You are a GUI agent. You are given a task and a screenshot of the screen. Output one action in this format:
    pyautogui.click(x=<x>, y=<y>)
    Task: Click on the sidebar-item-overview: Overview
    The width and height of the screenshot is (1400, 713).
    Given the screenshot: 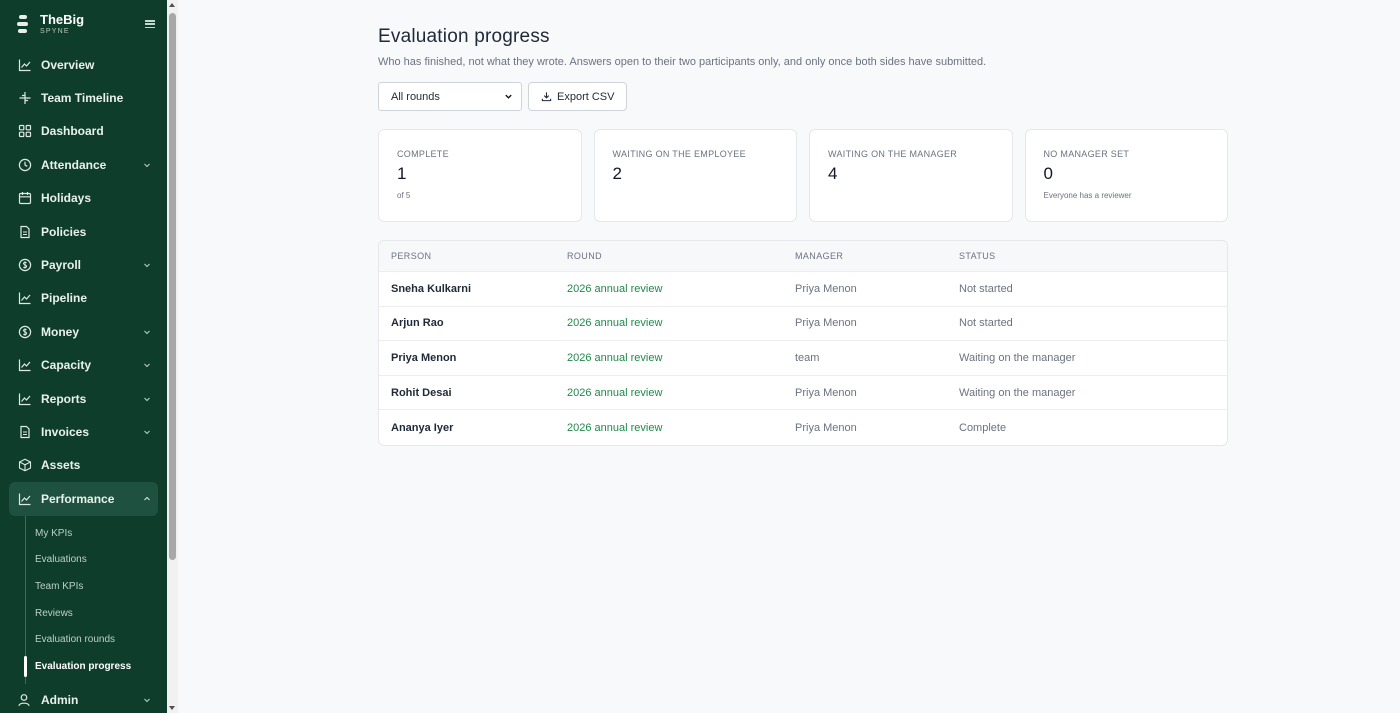 What is the action you would take?
    pyautogui.click(x=83, y=64)
    